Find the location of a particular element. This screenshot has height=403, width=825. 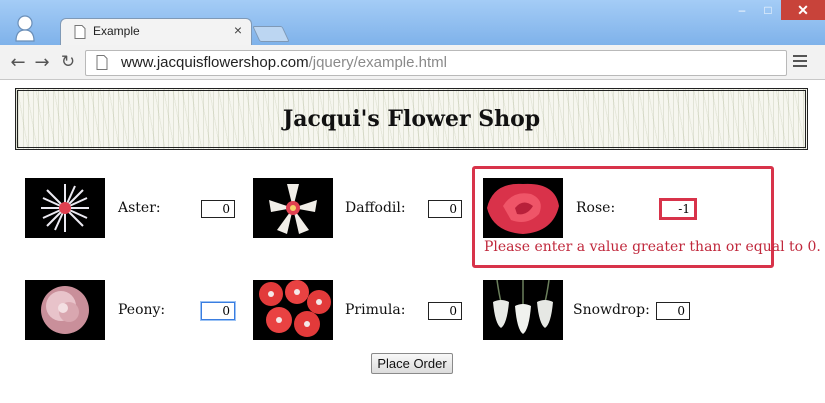

primula-quantity-input is located at coordinates (445, 311).